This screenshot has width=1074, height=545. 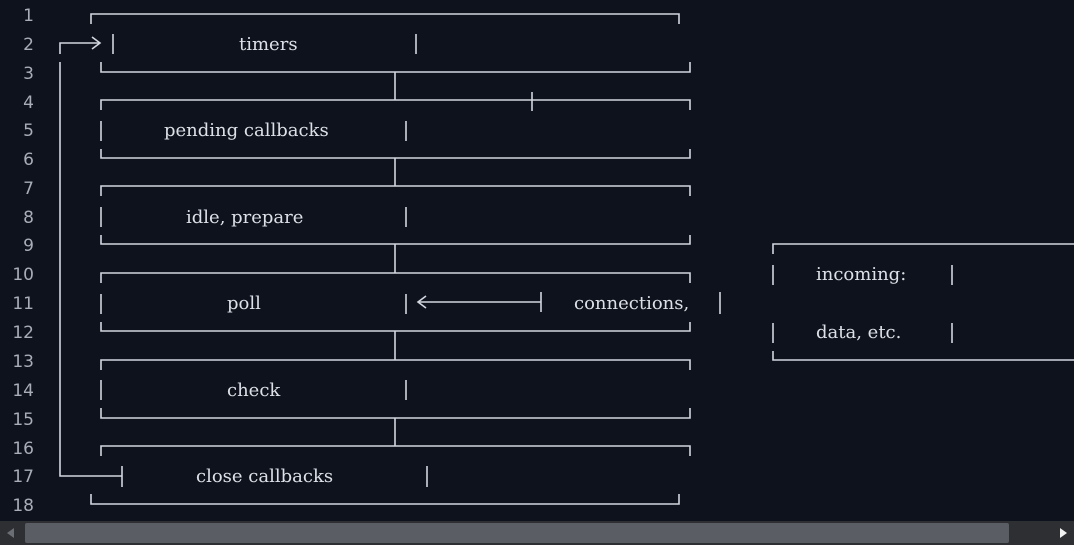 I want to click on loop-back-arrow, so click(x=91, y=261).